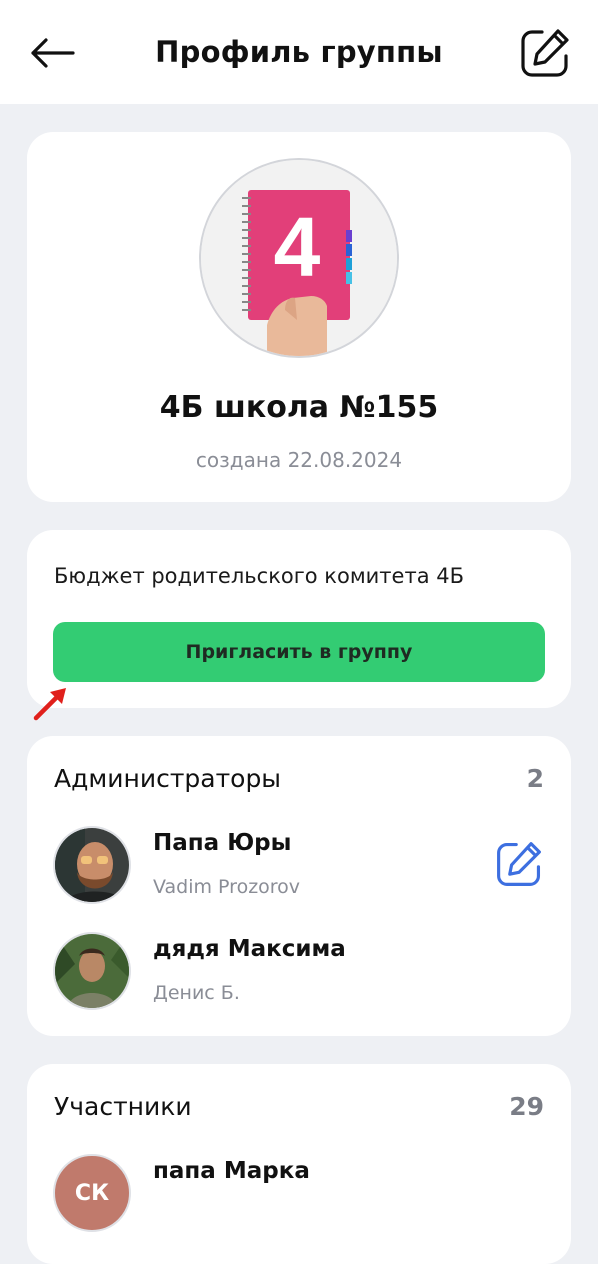 Image resolution: width=598 pixels, height=1264 pixels. I want to click on group-avatar-digit: 4, so click(297, 247).